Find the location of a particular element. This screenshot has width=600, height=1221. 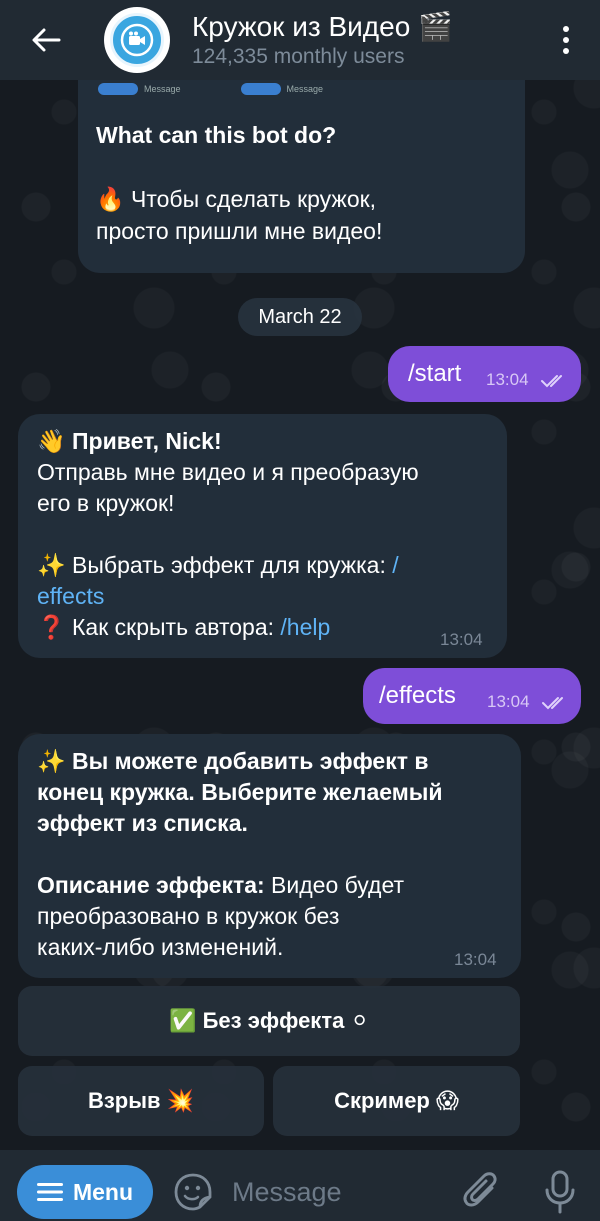

arrow-left-icon is located at coordinates (46, 40).